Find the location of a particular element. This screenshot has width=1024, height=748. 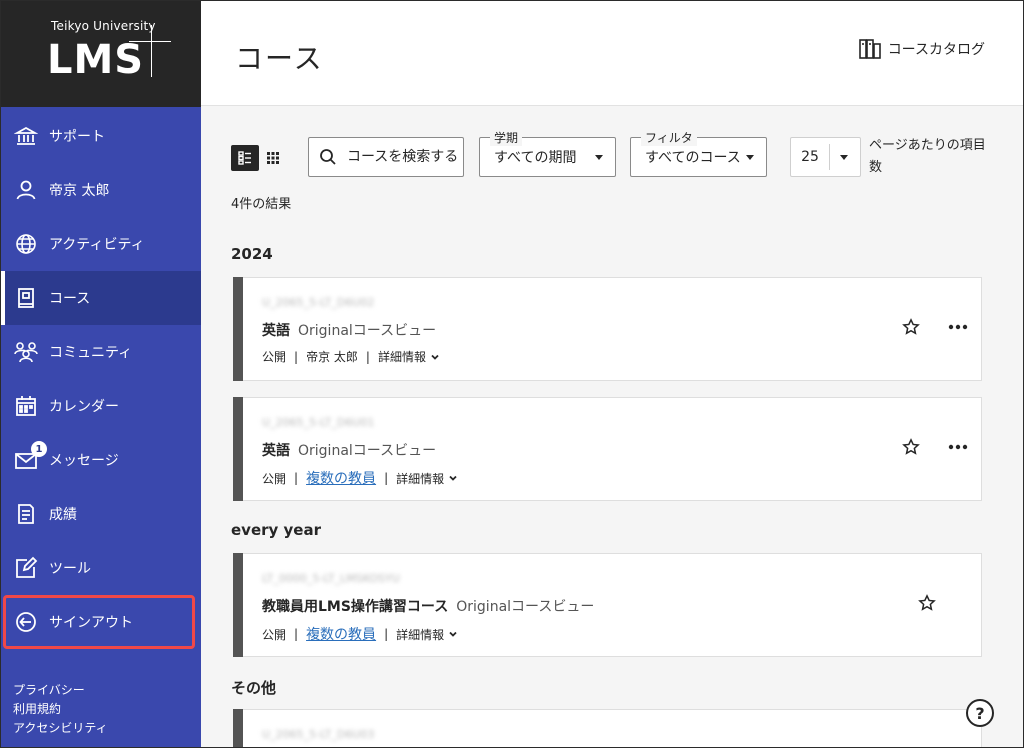

view-toggle is located at coordinates (259, 158).